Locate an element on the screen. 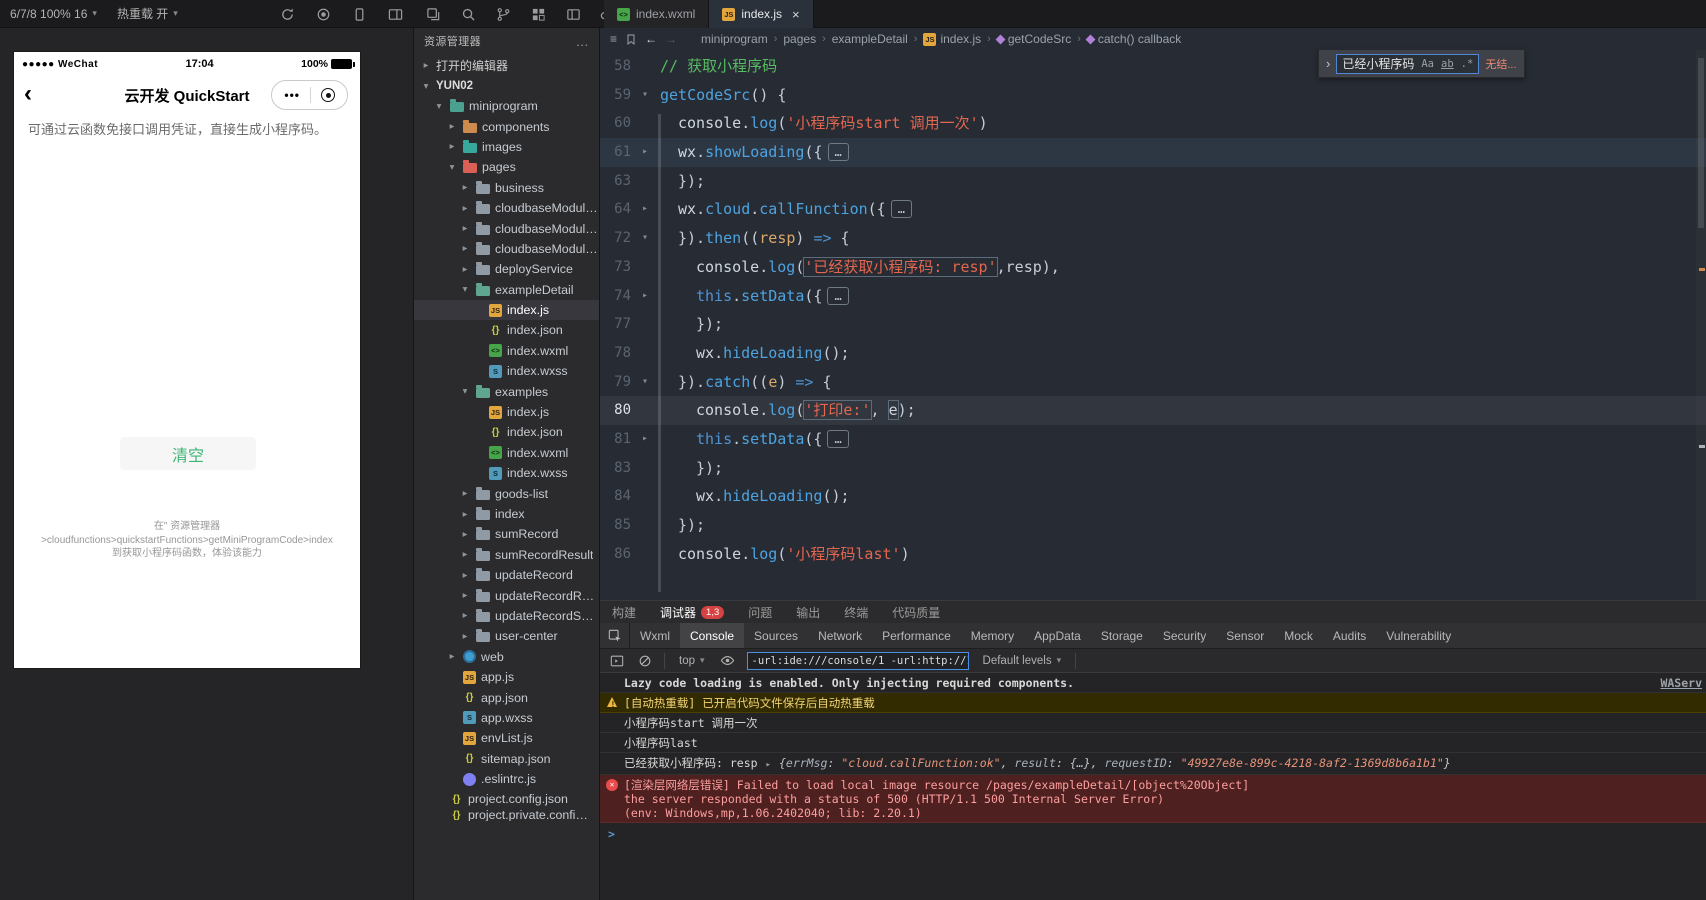 The height and width of the screenshot is (900, 1706). devtools-tab-Console: Console is located at coordinates (712, 635).